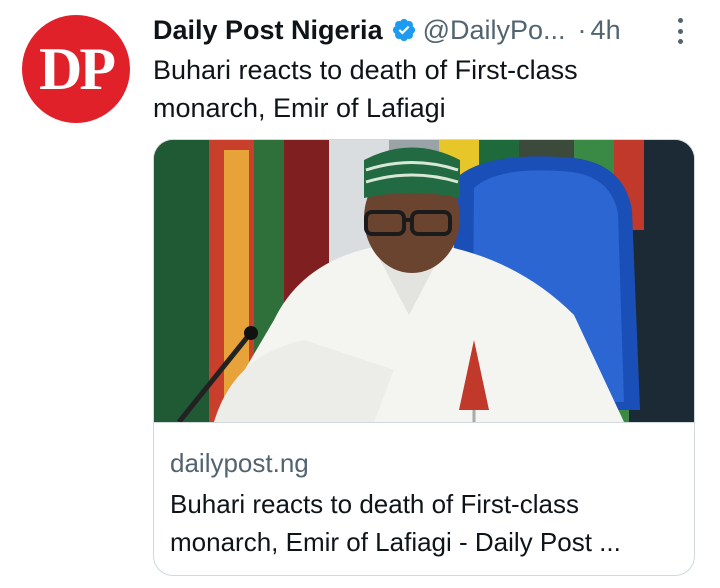 This screenshot has width=720, height=588. I want to click on avatar-logo-text: DP, so click(77, 68).